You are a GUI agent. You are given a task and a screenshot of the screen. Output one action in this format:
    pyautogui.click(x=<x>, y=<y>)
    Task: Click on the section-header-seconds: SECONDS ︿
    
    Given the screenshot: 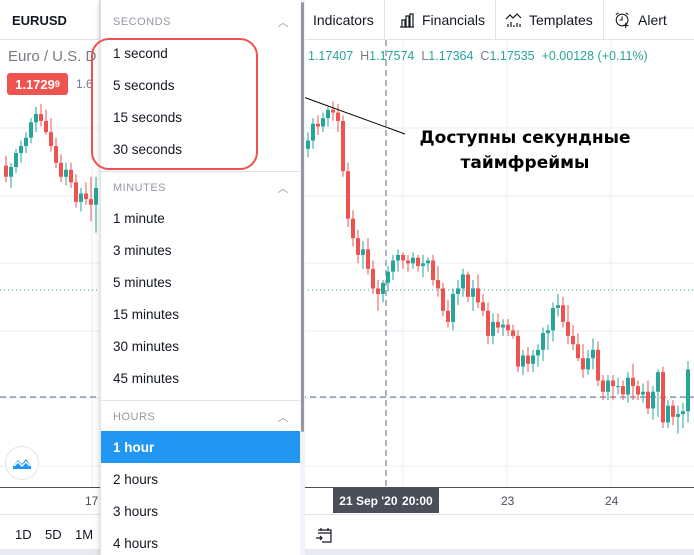 What is the action you would take?
    pyautogui.click(x=200, y=22)
    